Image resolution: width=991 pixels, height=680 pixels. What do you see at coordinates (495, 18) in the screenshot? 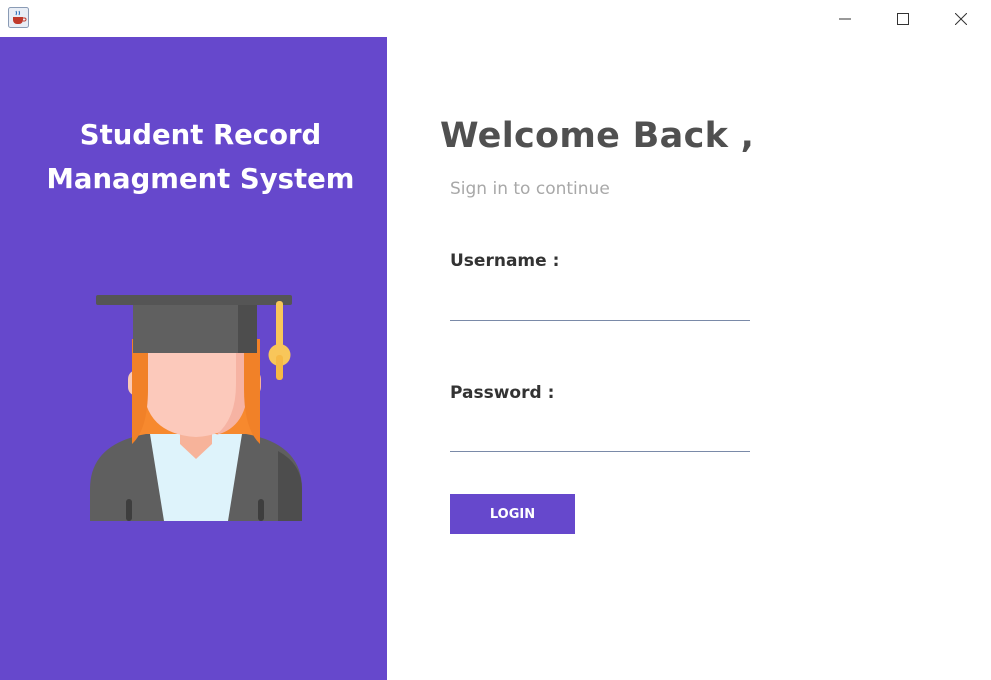
I see `window-titlebar` at bounding box center [495, 18].